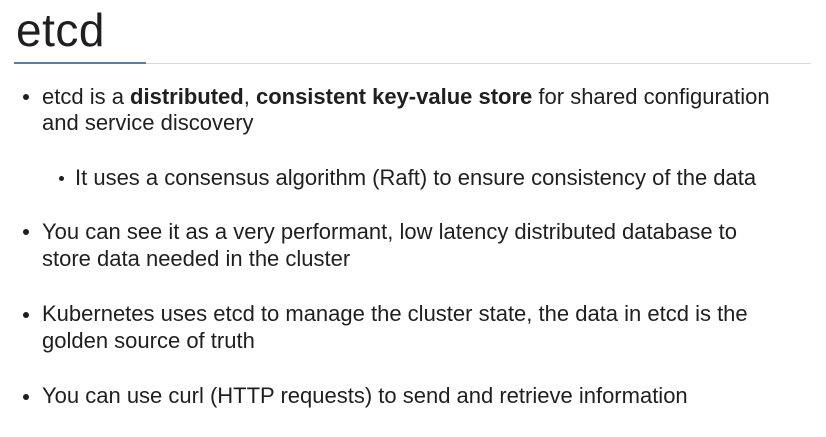 The height and width of the screenshot is (437, 826). What do you see at coordinates (187, 96) in the screenshot?
I see `bullet-bold-text: distributed` at bounding box center [187, 96].